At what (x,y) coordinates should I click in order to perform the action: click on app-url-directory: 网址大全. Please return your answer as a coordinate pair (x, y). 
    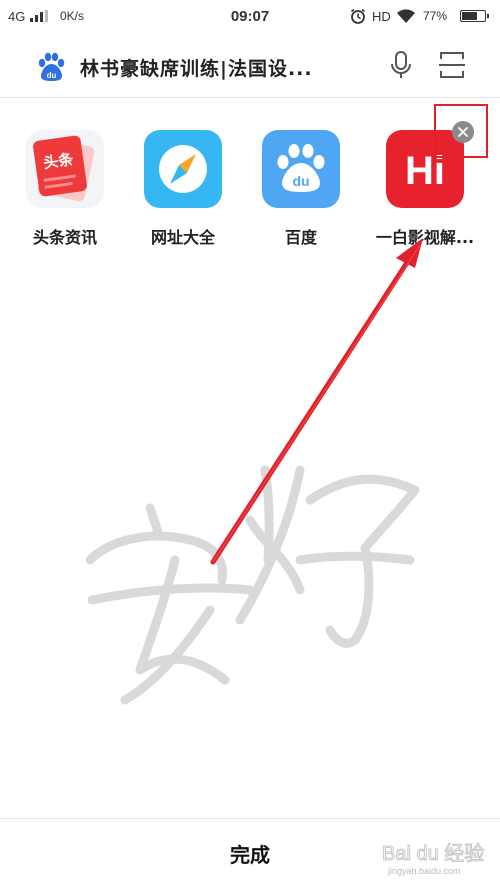
    Looking at the image, I should click on (183, 188).